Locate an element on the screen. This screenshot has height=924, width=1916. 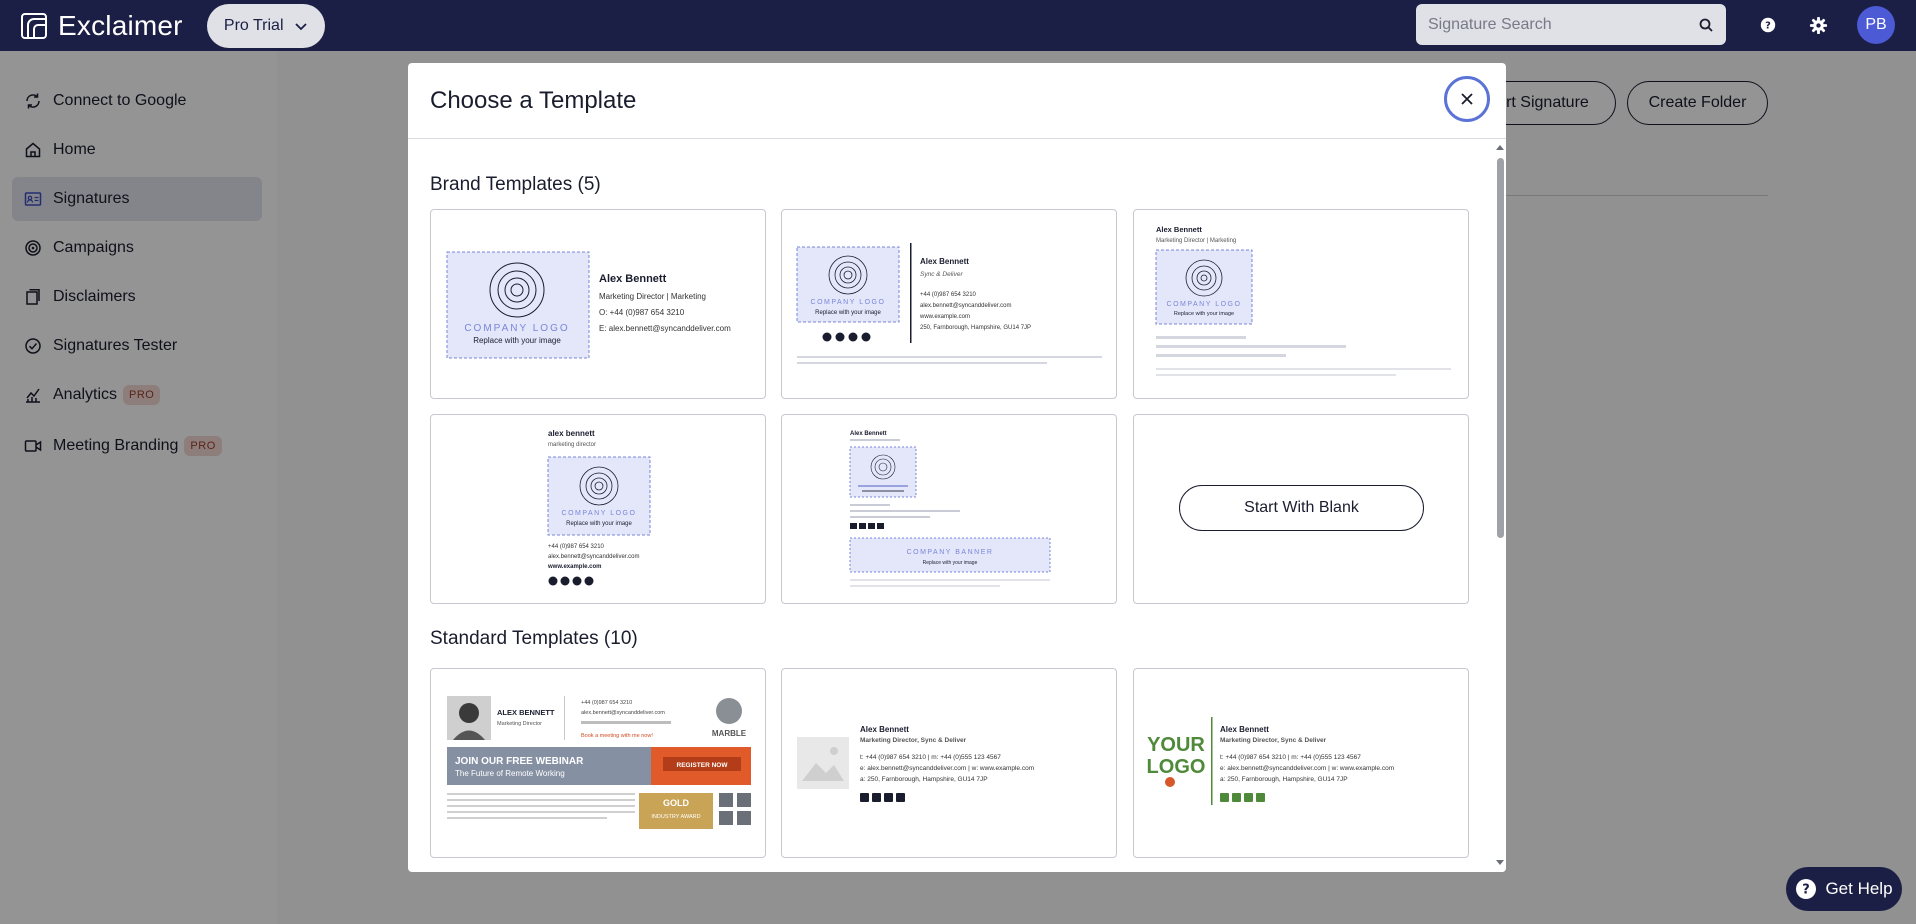
modal-title: Choose a Template is located at coordinates (533, 100).